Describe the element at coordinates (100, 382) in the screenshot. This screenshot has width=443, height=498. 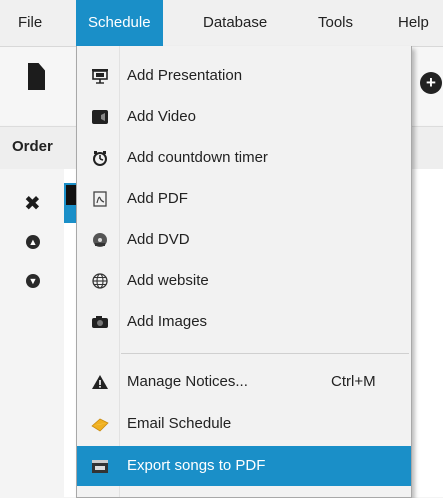
I see `warning-icon` at that location.